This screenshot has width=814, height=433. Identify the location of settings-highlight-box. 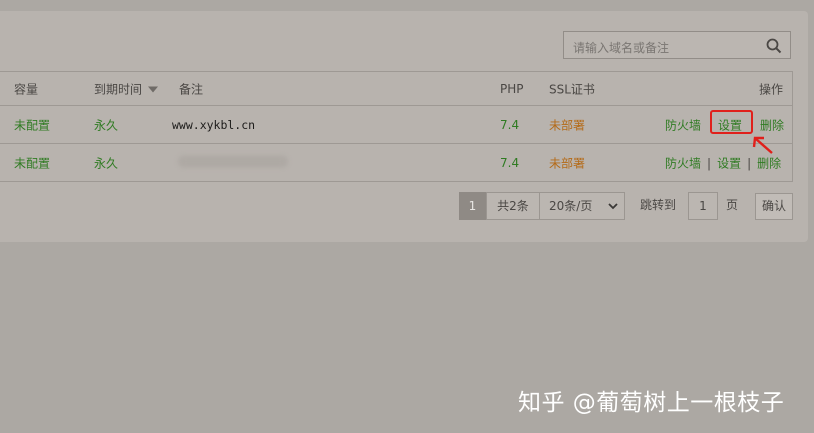
(731, 122).